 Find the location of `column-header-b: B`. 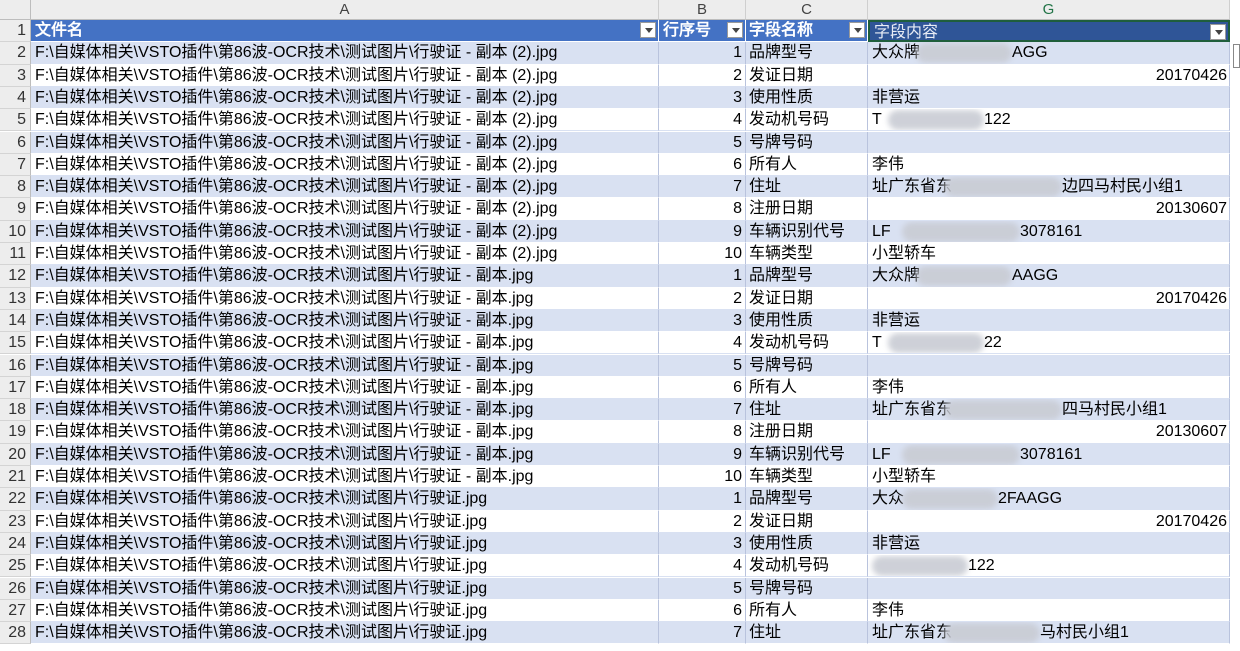

column-header-b: B is located at coordinates (702, 10).